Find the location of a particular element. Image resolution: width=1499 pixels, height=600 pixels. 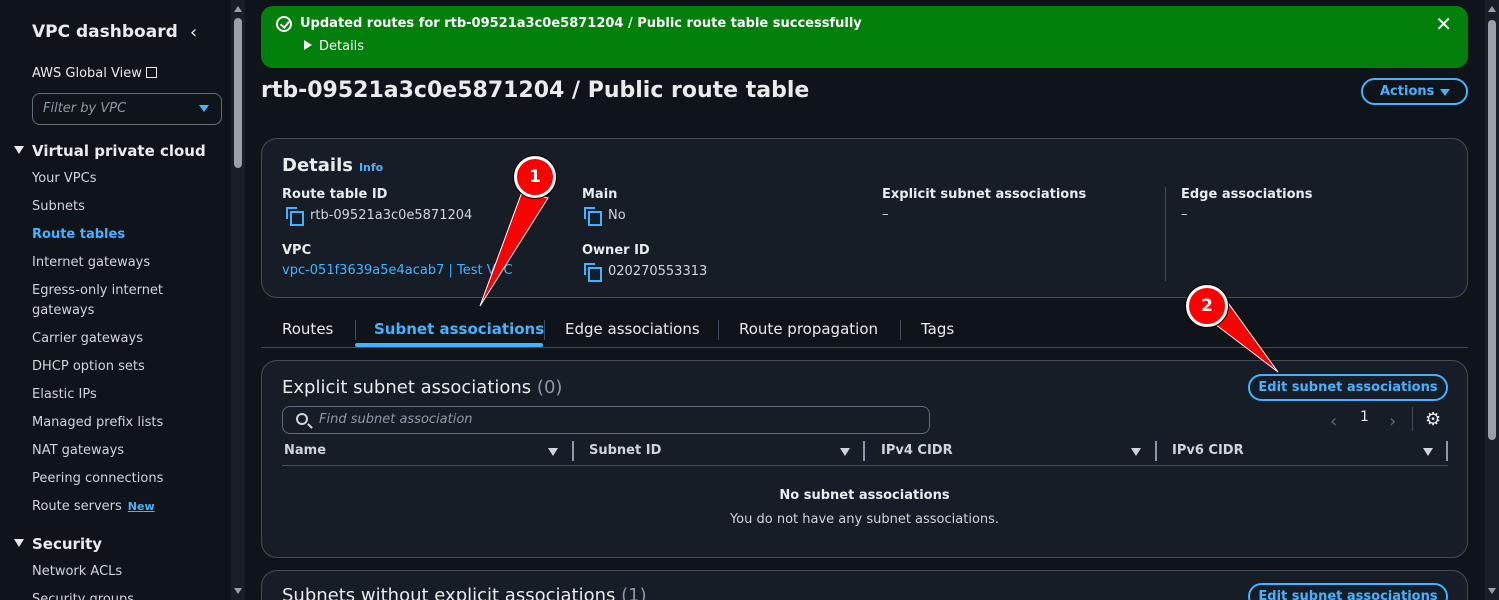

owner-id-value: 020270553313 is located at coordinates (645, 272).